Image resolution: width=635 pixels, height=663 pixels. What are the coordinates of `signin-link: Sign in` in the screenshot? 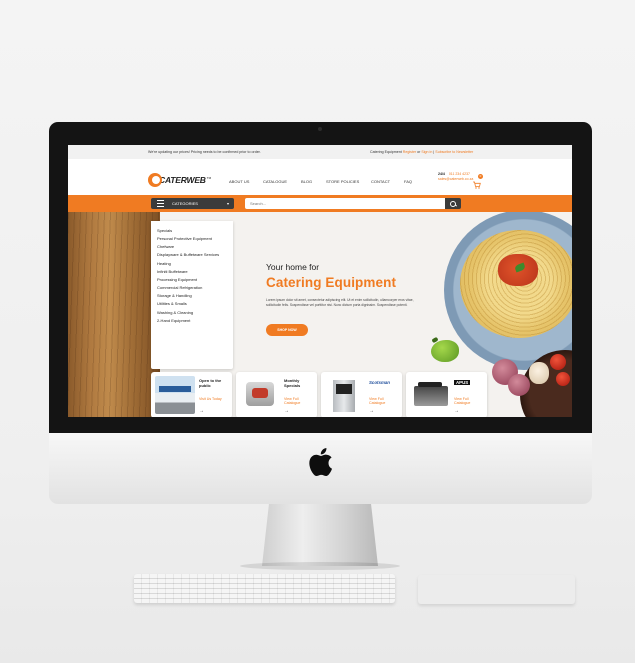 It's located at (426, 152).